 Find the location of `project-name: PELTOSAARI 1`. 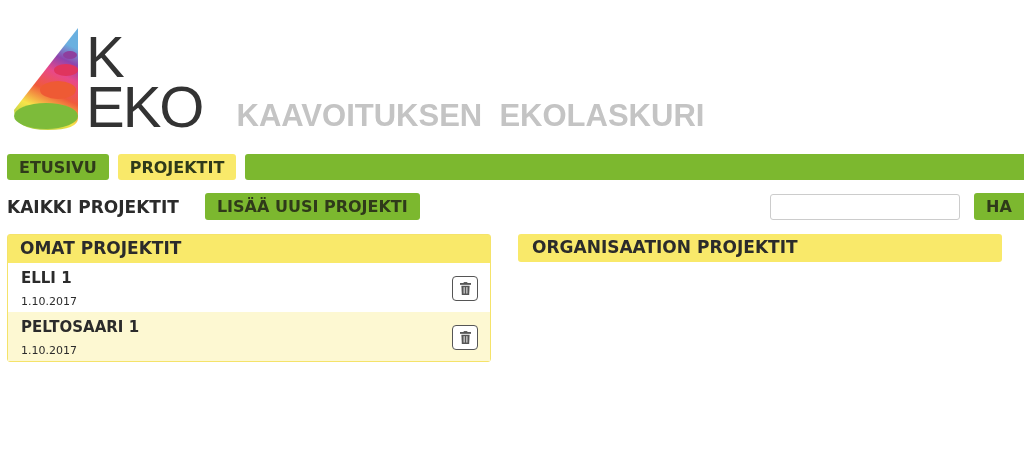

project-name: PELTOSAARI 1 is located at coordinates (80, 327).